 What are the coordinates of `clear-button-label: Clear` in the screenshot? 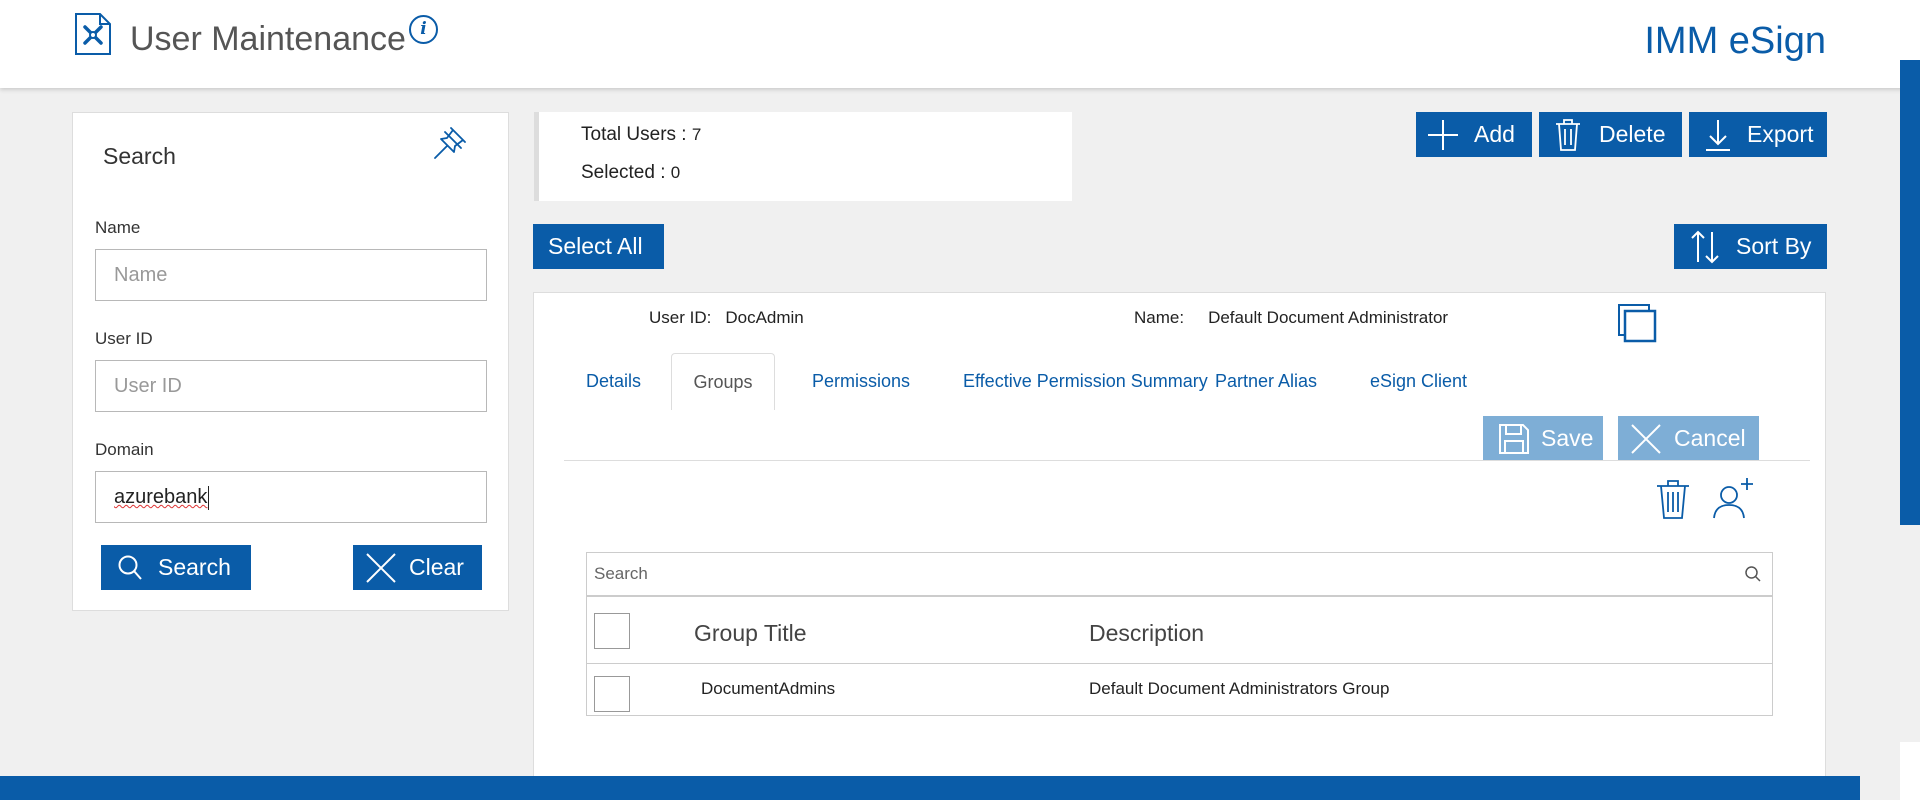 It's located at (436, 567).